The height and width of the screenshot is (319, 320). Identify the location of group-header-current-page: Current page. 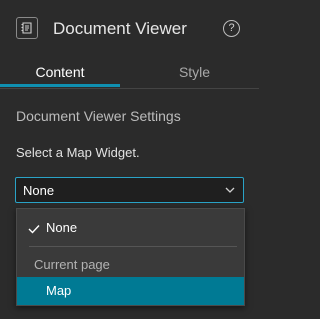
(72, 264).